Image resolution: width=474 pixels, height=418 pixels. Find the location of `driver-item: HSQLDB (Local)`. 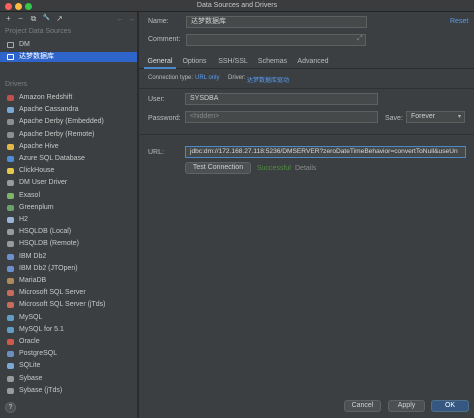

driver-item: HSQLDB (Local) is located at coordinates (68, 232).